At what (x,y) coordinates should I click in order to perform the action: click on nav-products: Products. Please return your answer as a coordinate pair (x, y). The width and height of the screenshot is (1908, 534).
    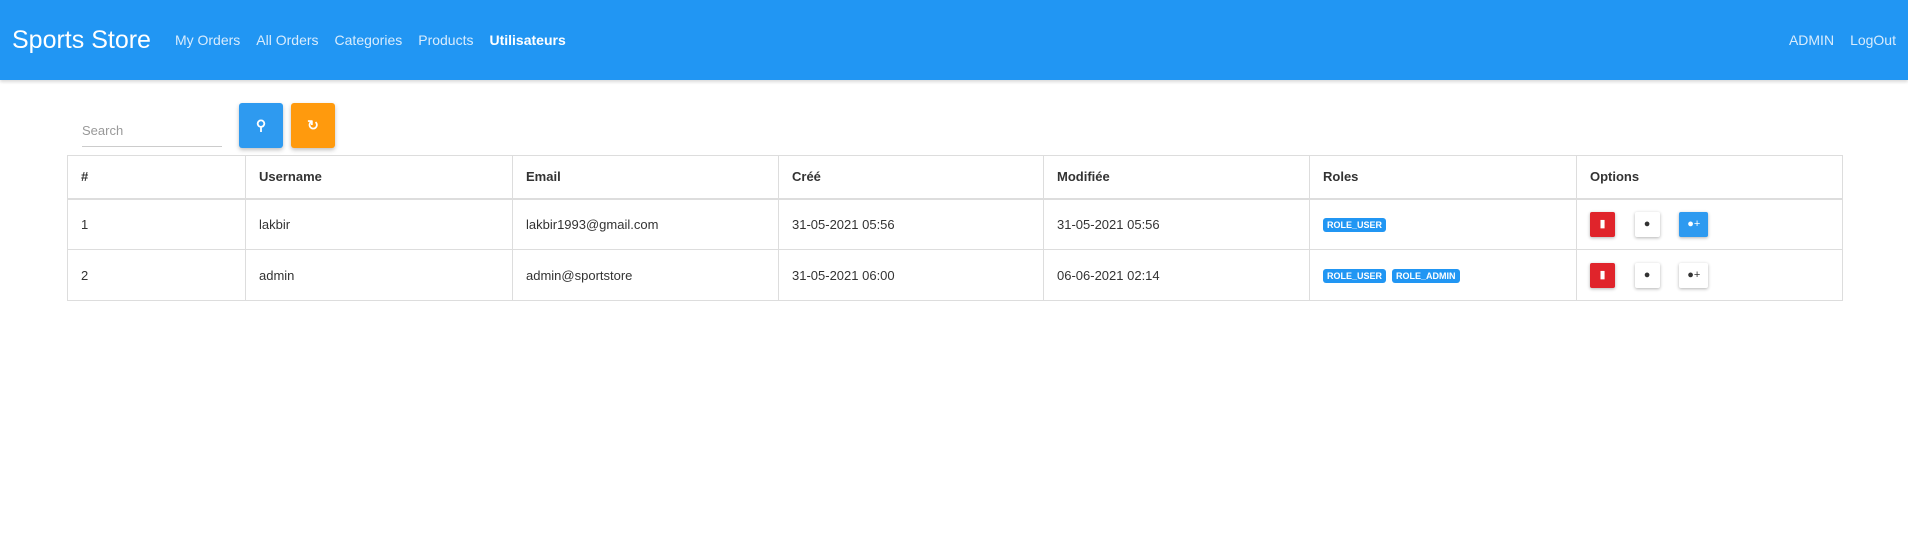
    Looking at the image, I should click on (445, 40).